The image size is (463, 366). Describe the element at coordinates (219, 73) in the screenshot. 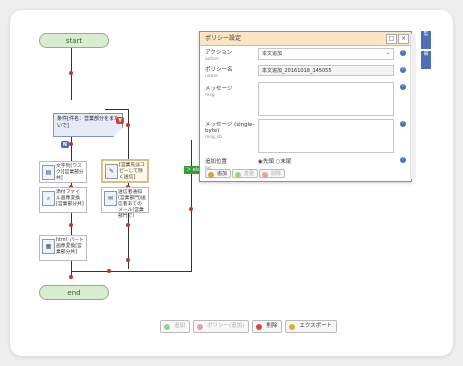

I see `name-label: ポリシー名 name` at that location.